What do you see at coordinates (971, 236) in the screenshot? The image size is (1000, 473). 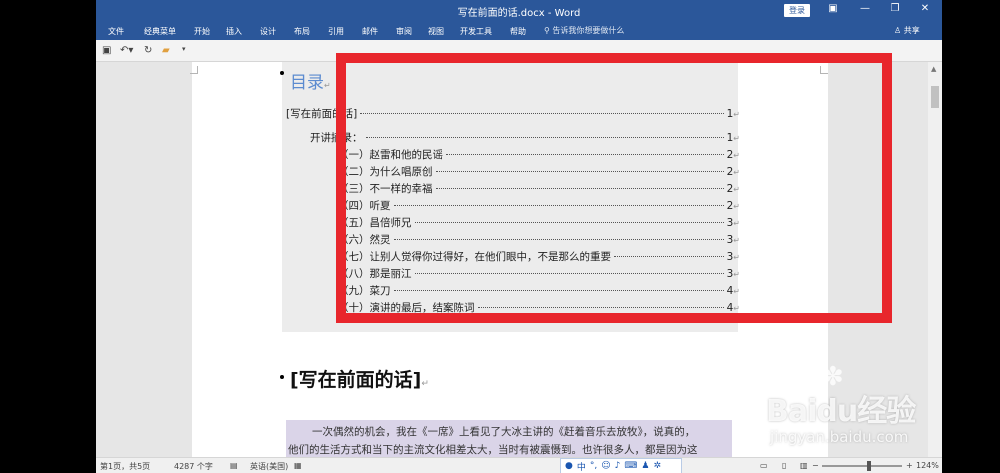 I see `right-letterbox` at bounding box center [971, 236].